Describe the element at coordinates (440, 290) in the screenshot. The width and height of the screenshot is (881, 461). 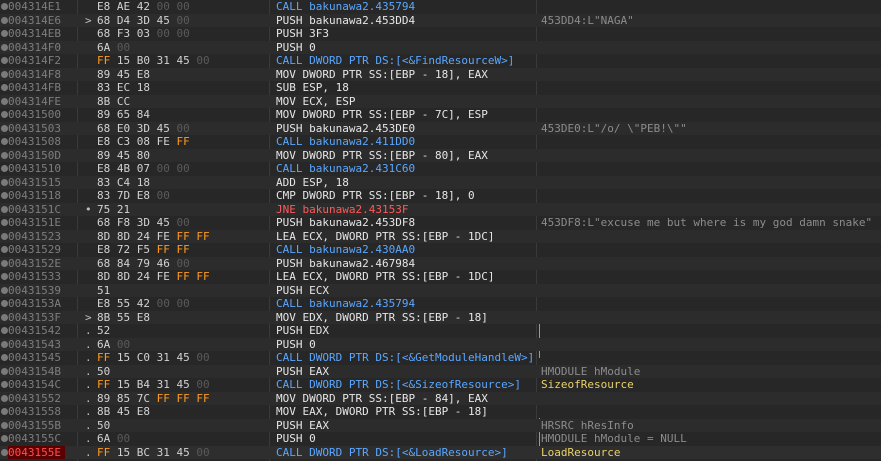
I see `disasm-row: 00431539 51 PUSH ECX` at that location.